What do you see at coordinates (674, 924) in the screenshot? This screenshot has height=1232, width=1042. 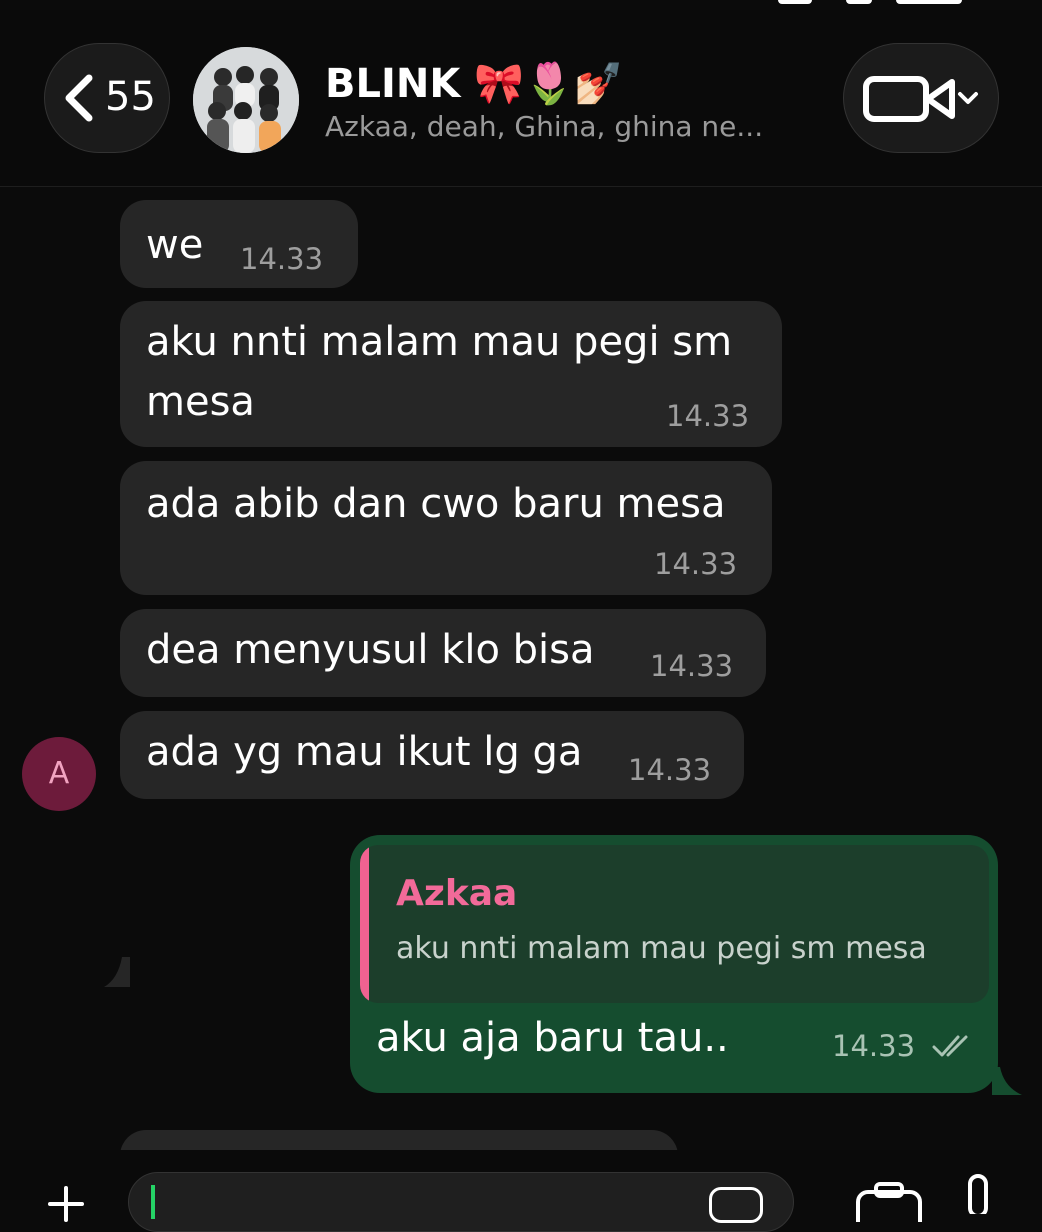 I see `quoted-message: Azkaa aku nnti malam mau pegi sm mesa` at bounding box center [674, 924].